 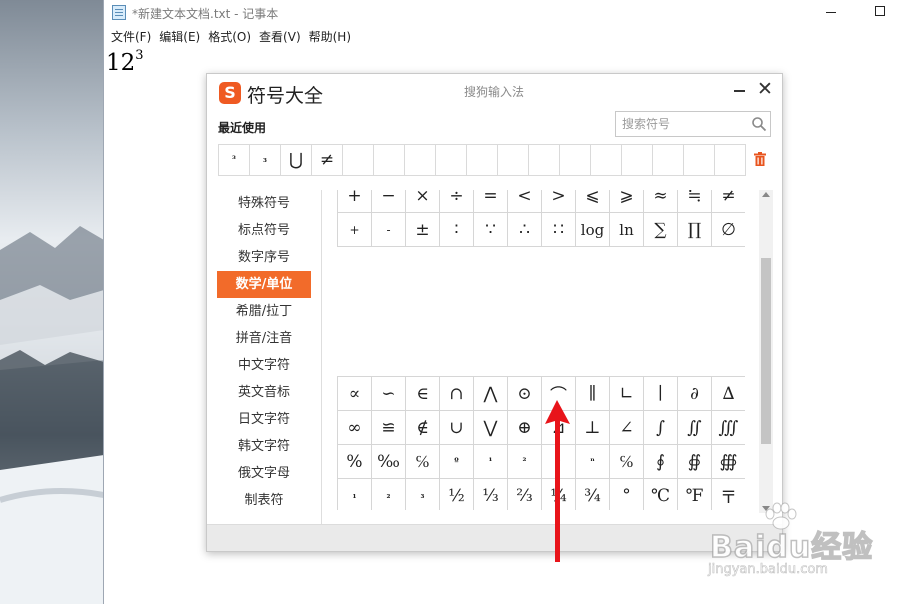 What do you see at coordinates (491, 394) in the screenshot?
I see `symbol-cell: ⋀` at bounding box center [491, 394].